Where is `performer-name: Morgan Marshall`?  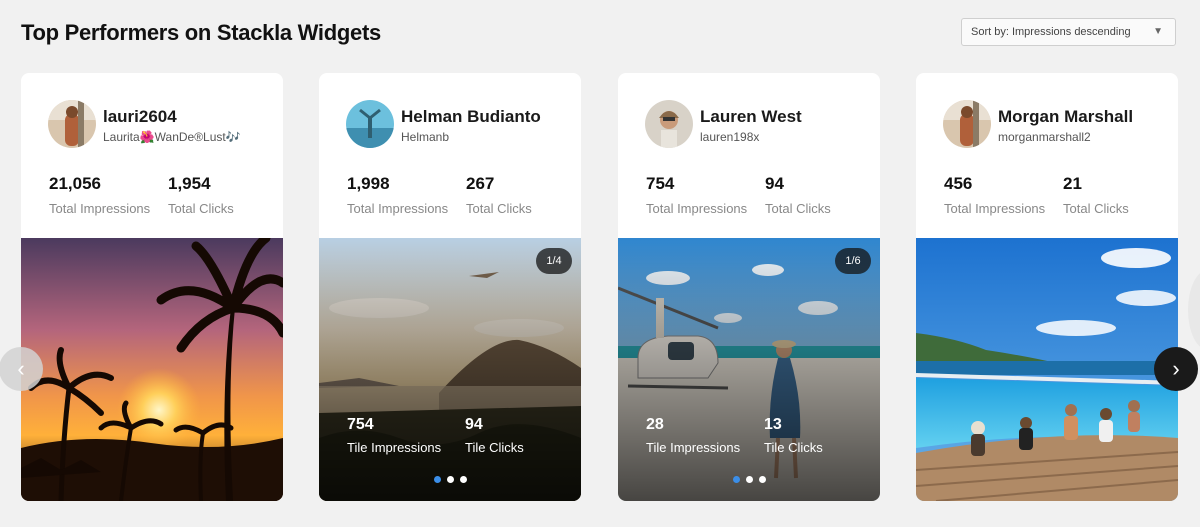
performer-name: Morgan Marshall is located at coordinates (1065, 117).